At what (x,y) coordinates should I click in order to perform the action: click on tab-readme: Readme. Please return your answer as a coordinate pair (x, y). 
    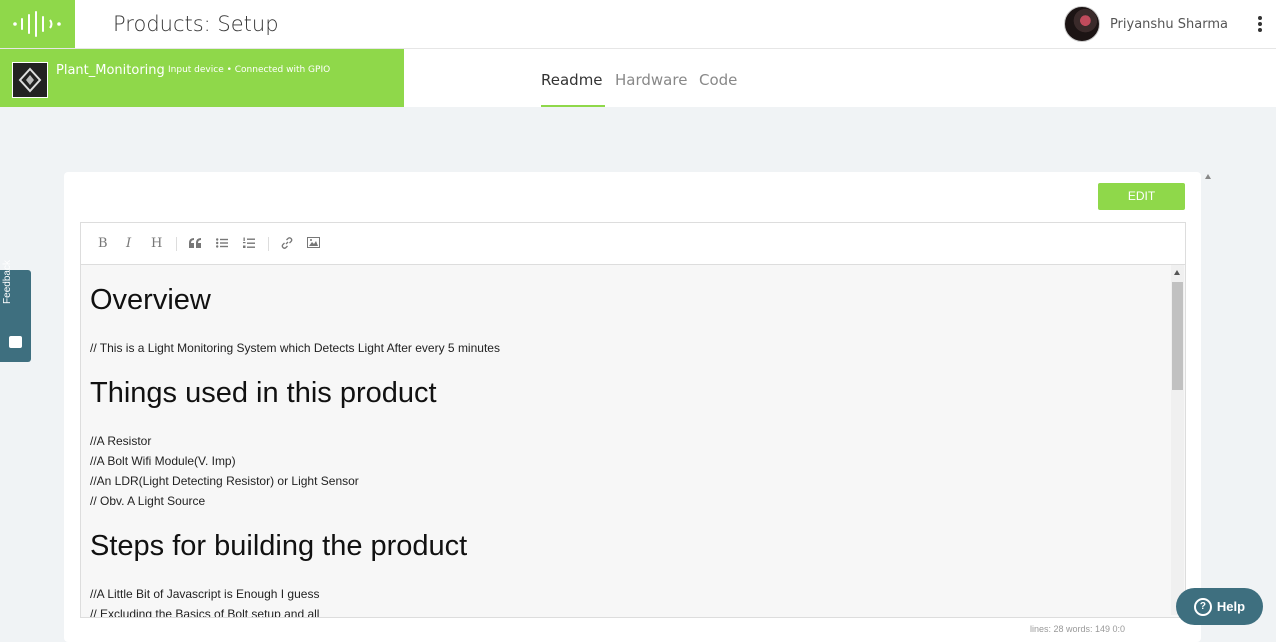
    Looking at the image, I should click on (572, 80).